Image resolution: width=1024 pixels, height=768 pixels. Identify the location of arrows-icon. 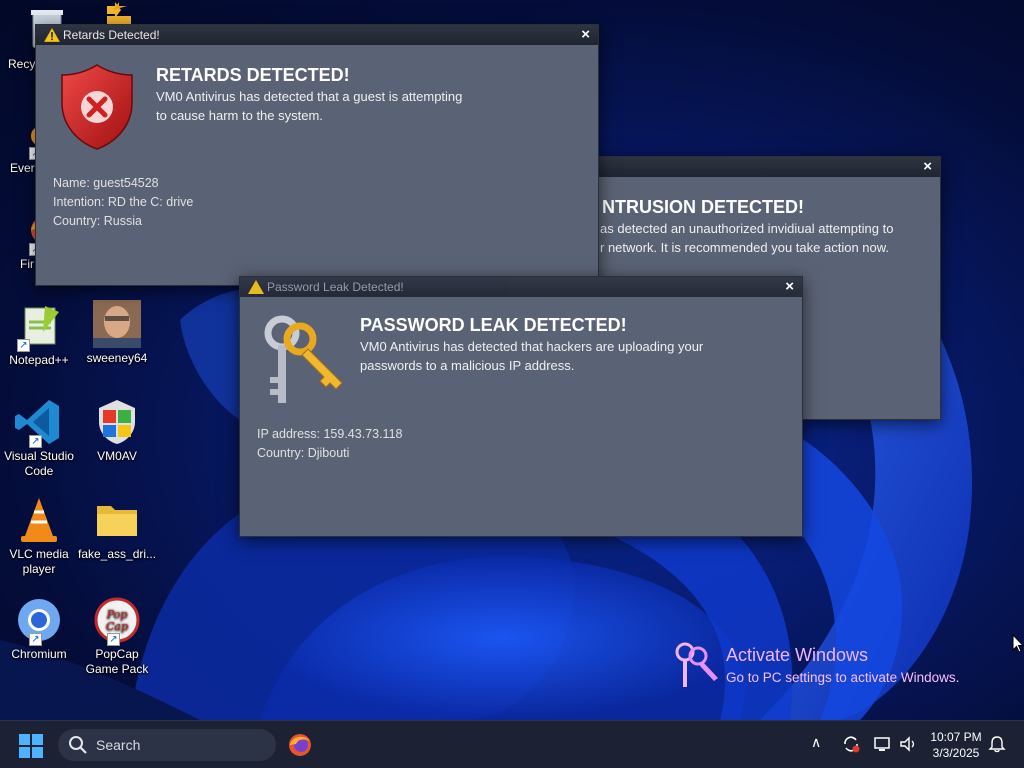
(117, 14).